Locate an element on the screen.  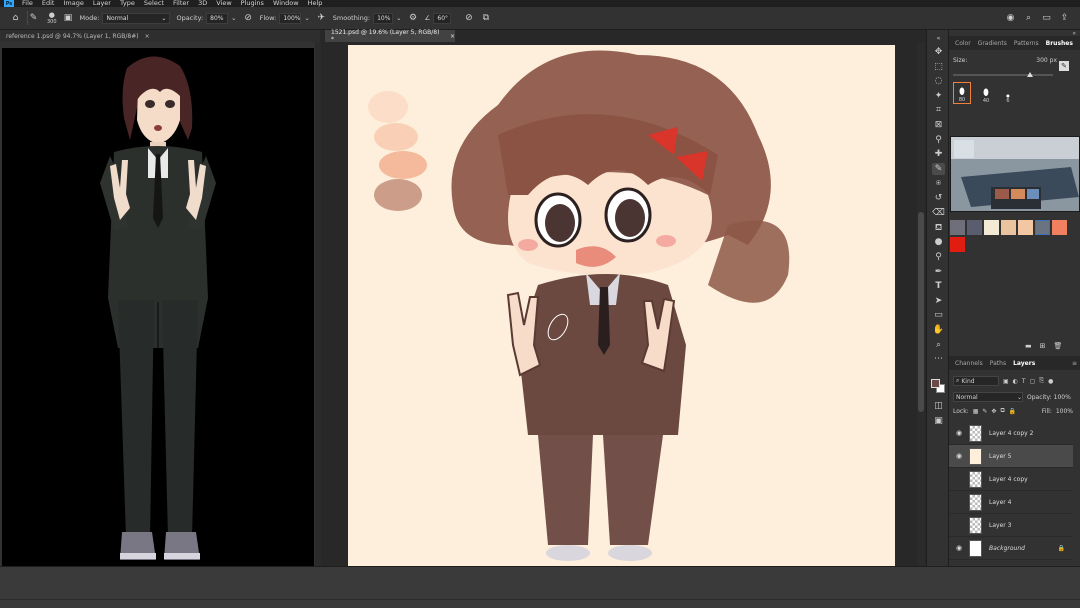
brush-preset-2: ⬮ 40 is located at coordinates (986, 93).